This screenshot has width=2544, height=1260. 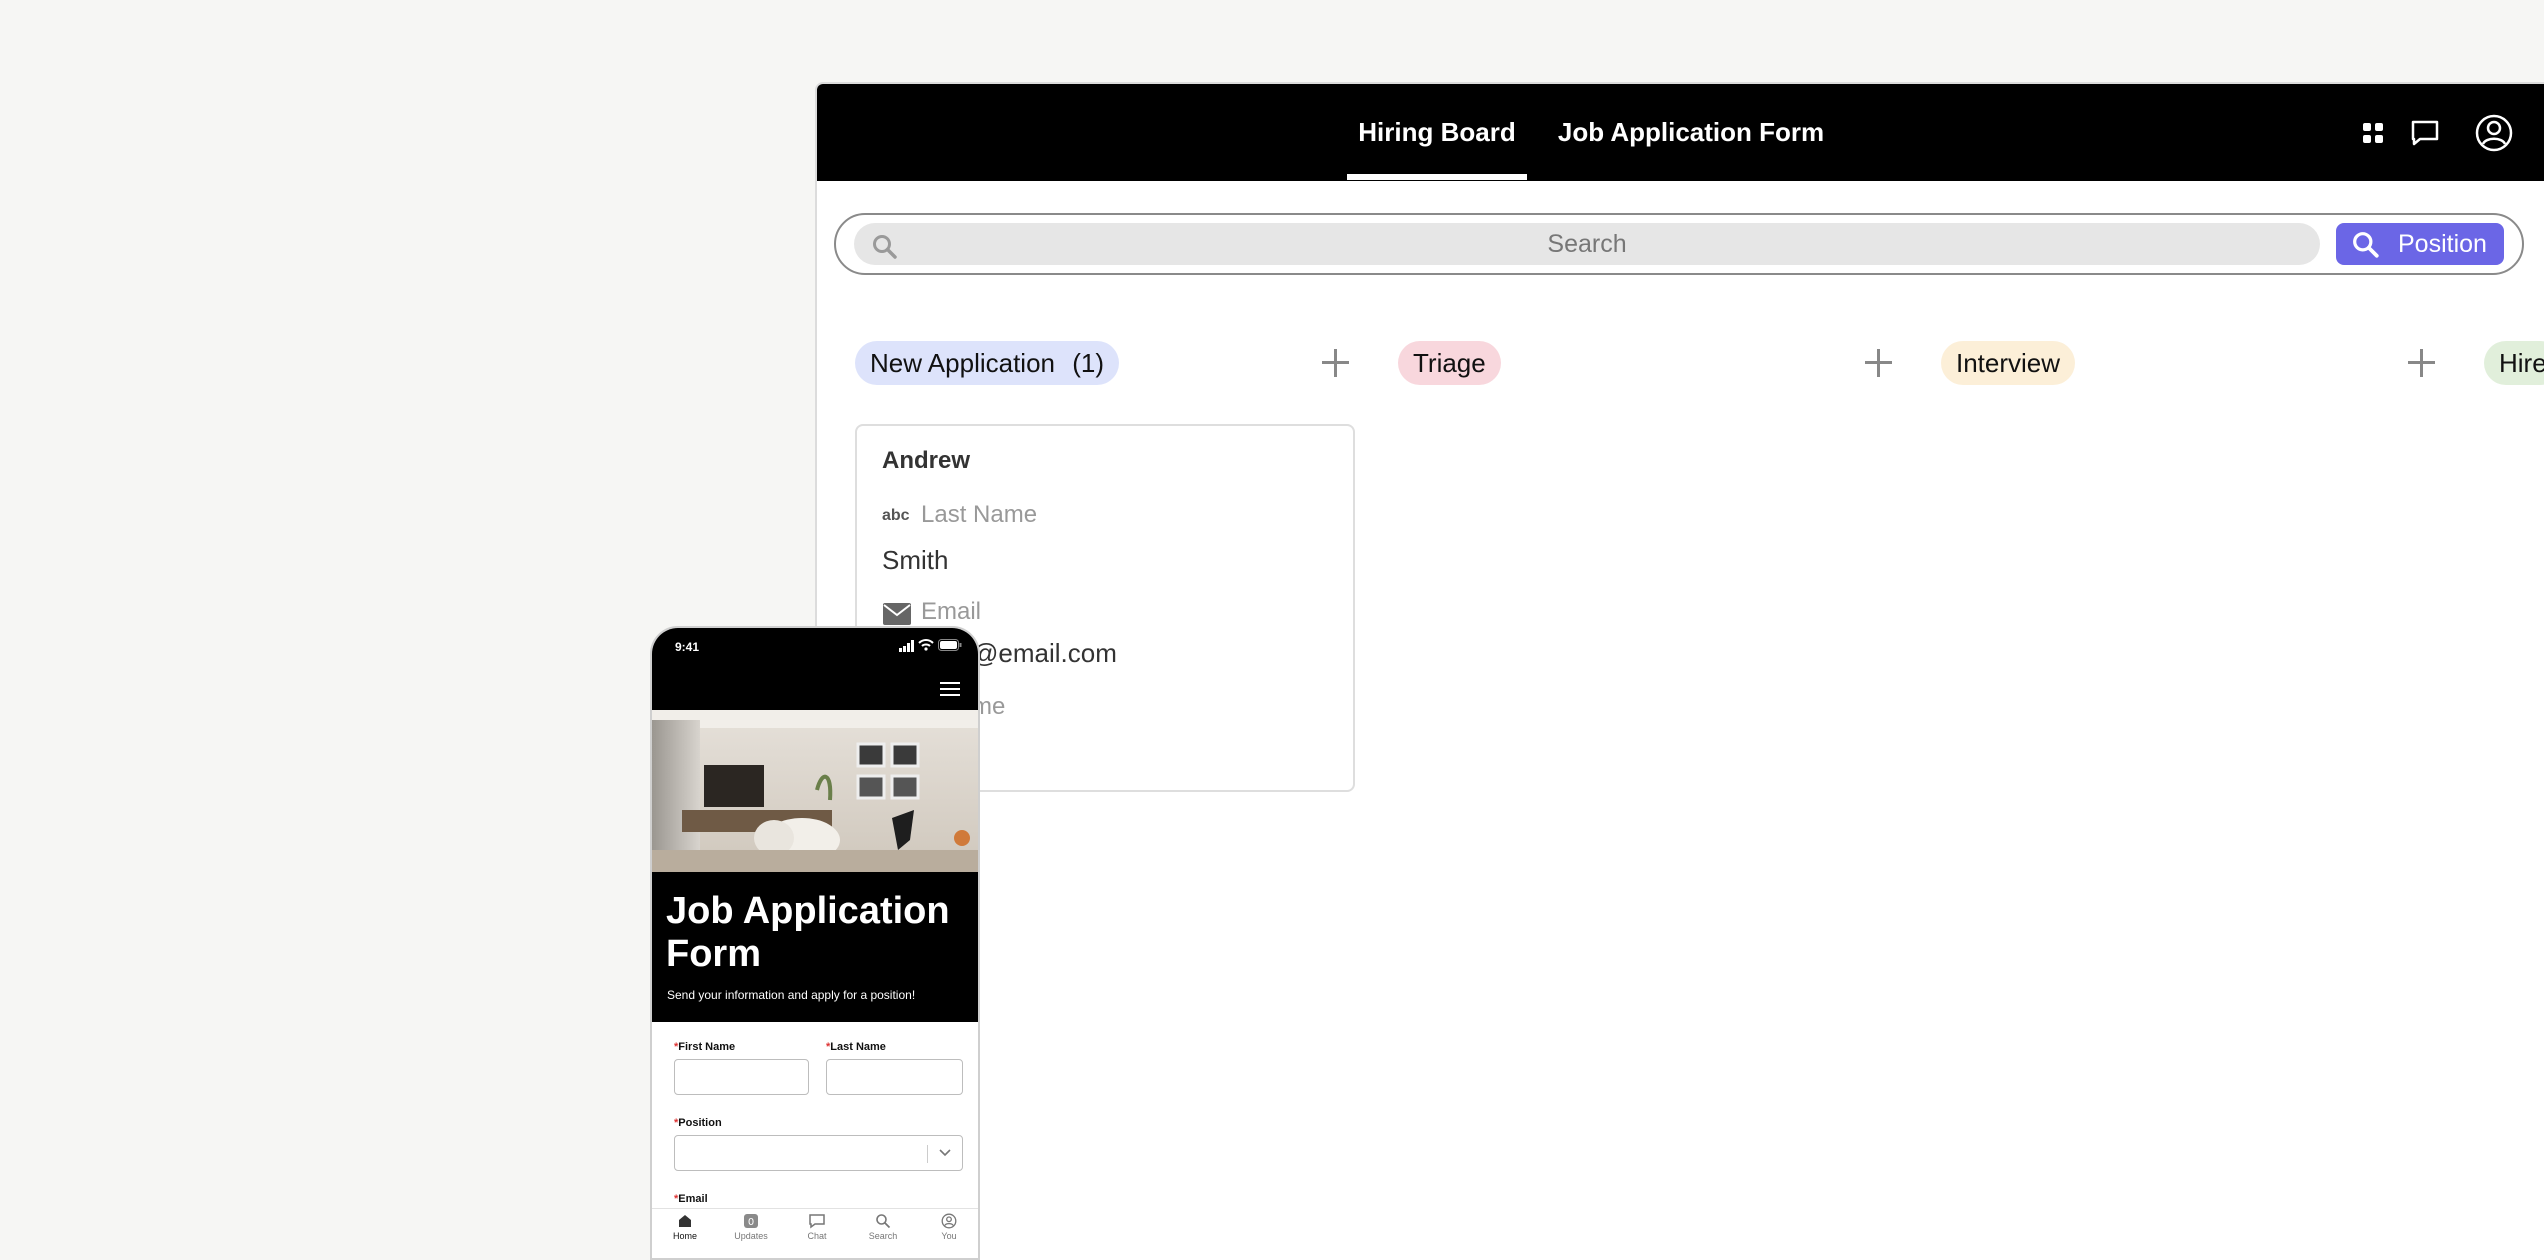 I want to click on position-label: *Position, so click(x=698, y=1123).